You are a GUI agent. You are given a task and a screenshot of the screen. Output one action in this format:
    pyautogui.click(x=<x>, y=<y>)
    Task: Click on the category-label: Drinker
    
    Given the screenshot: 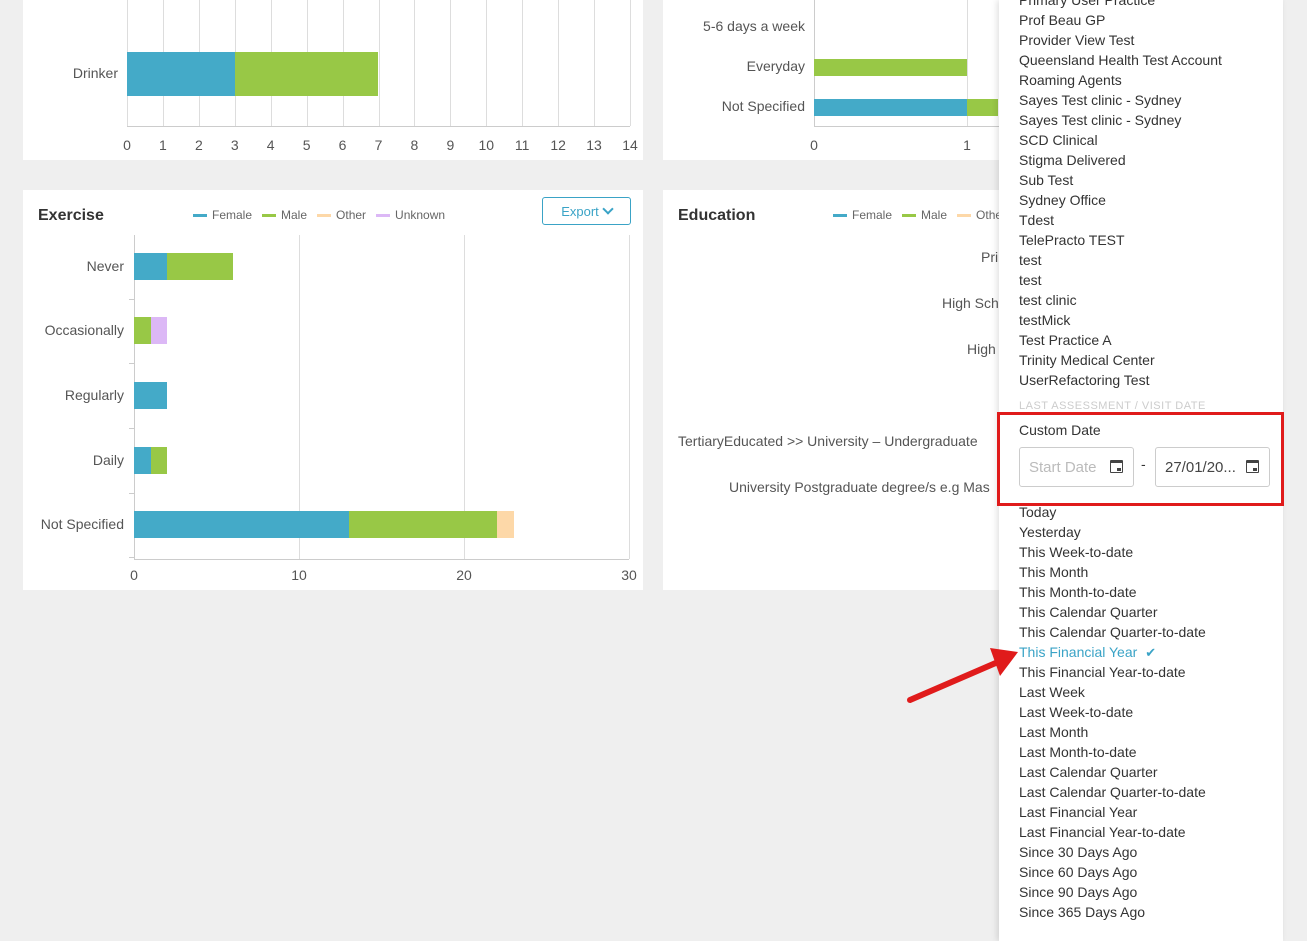 What is the action you would take?
    pyautogui.click(x=95, y=73)
    